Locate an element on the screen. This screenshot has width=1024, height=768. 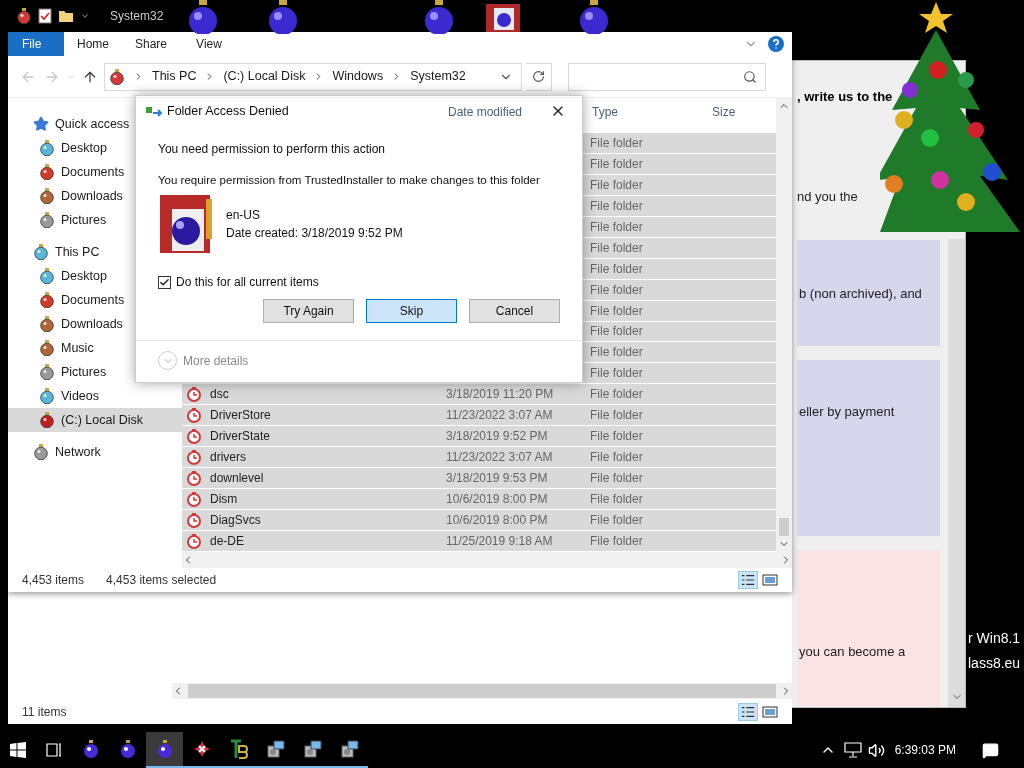
date-cell: 11/25/2019 9:18 AM is located at coordinates (499, 541).